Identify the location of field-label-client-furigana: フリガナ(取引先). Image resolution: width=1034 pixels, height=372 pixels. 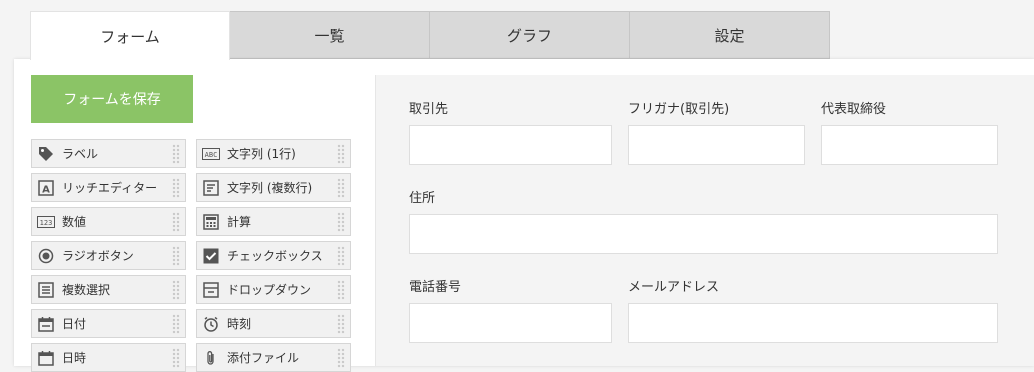
(679, 109).